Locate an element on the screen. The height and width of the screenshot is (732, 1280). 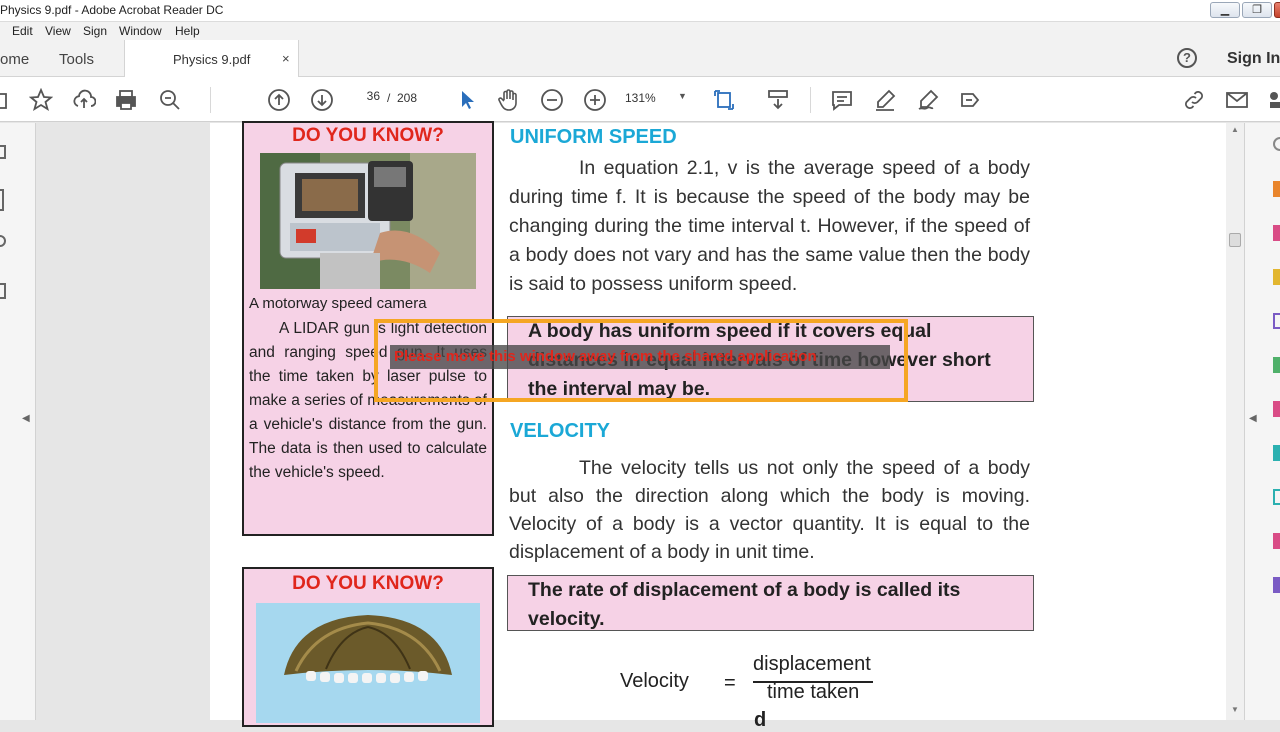
stamp-icon is located at coordinates (970, 100).